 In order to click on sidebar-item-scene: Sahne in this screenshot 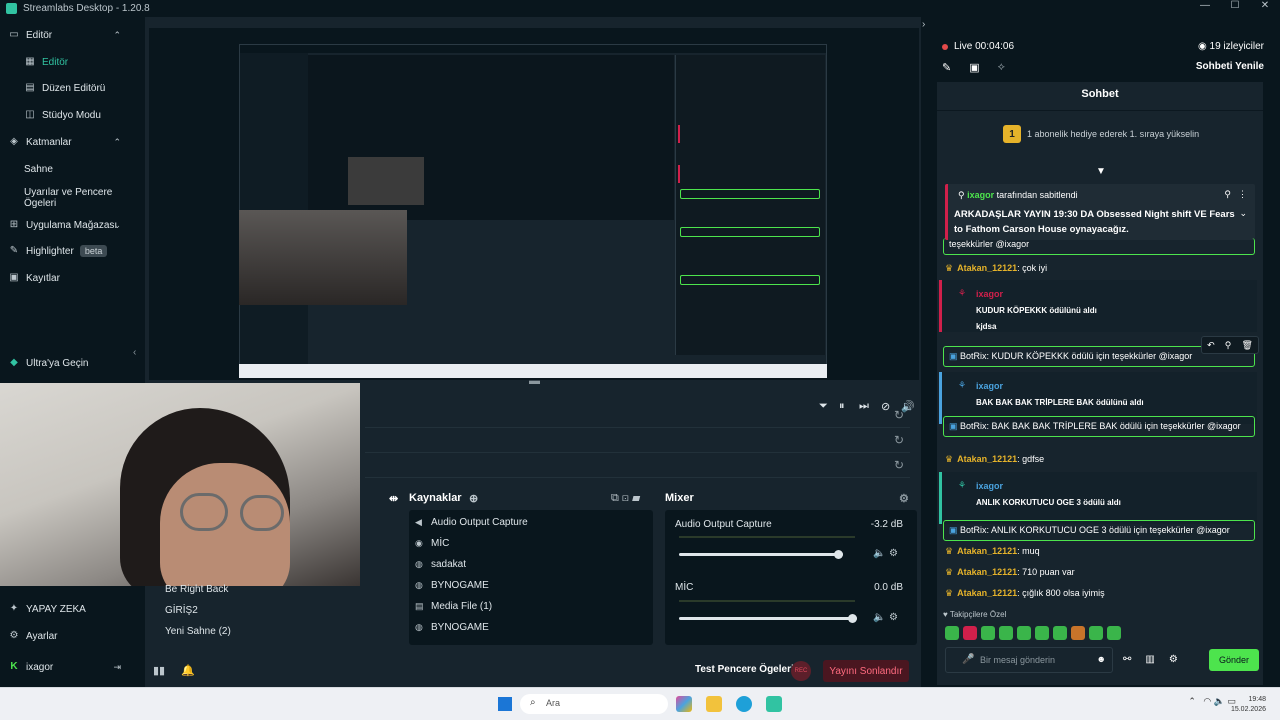, I will do `click(72, 169)`.